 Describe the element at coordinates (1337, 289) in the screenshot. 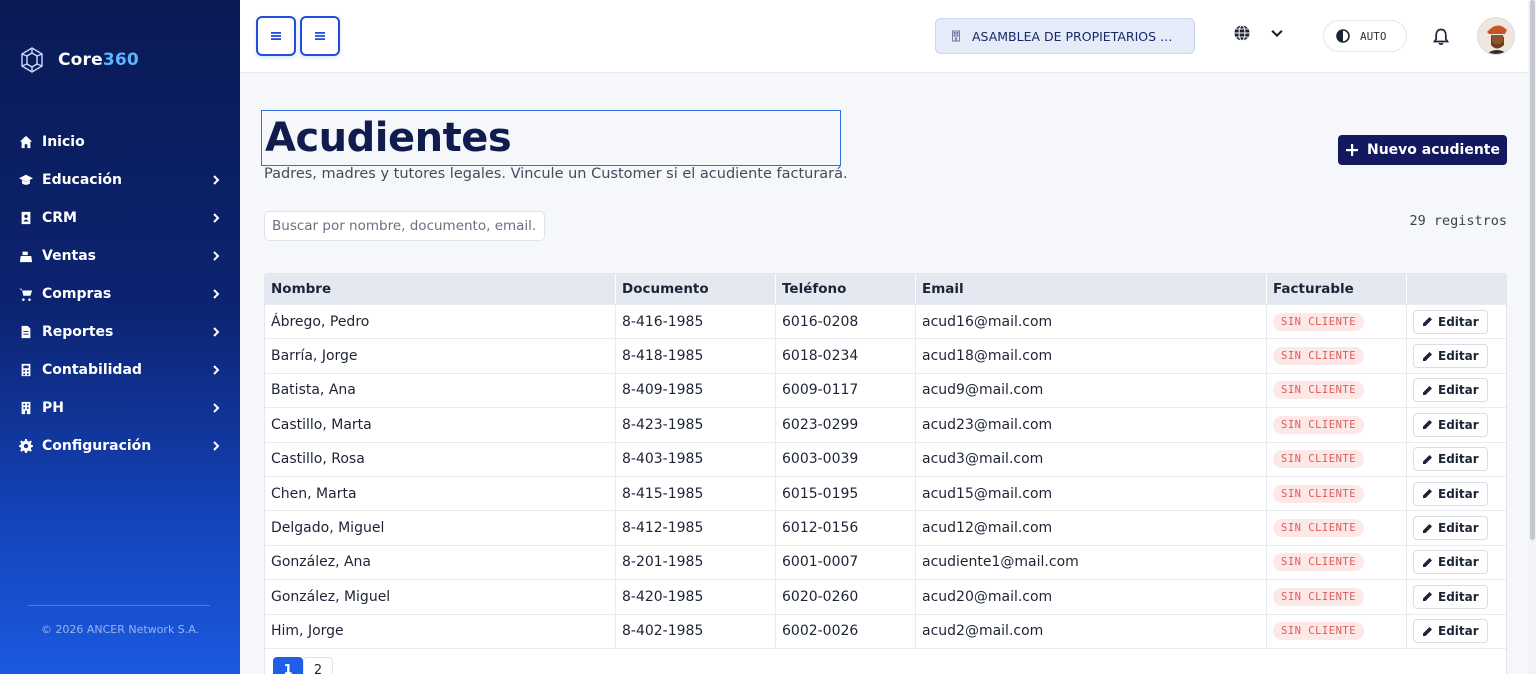

I see `column-header-facturable: Facturable` at that location.